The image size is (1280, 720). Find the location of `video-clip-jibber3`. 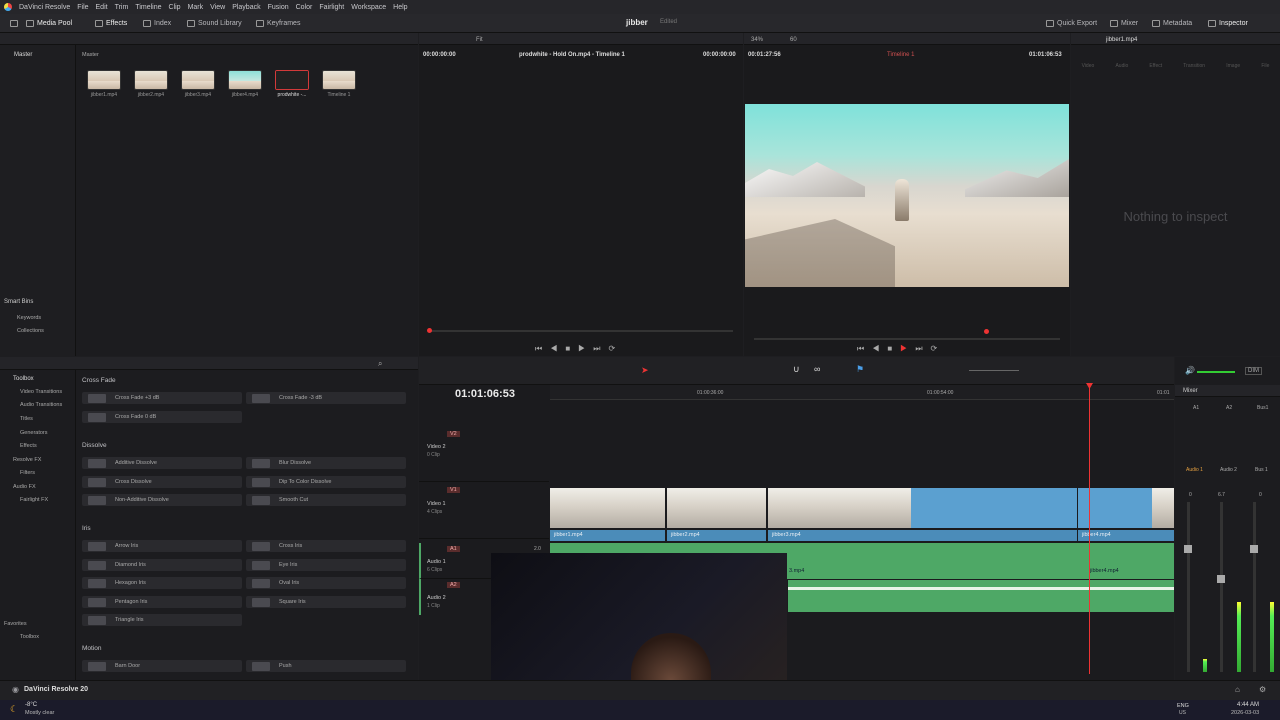

video-clip-jibber3 is located at coordinates (839, 508).